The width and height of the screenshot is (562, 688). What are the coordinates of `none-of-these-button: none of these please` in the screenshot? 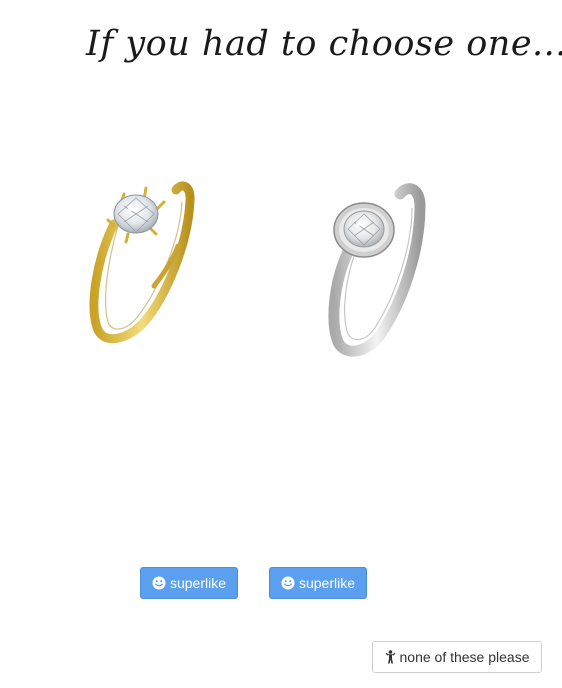 It's located at (457, 657).